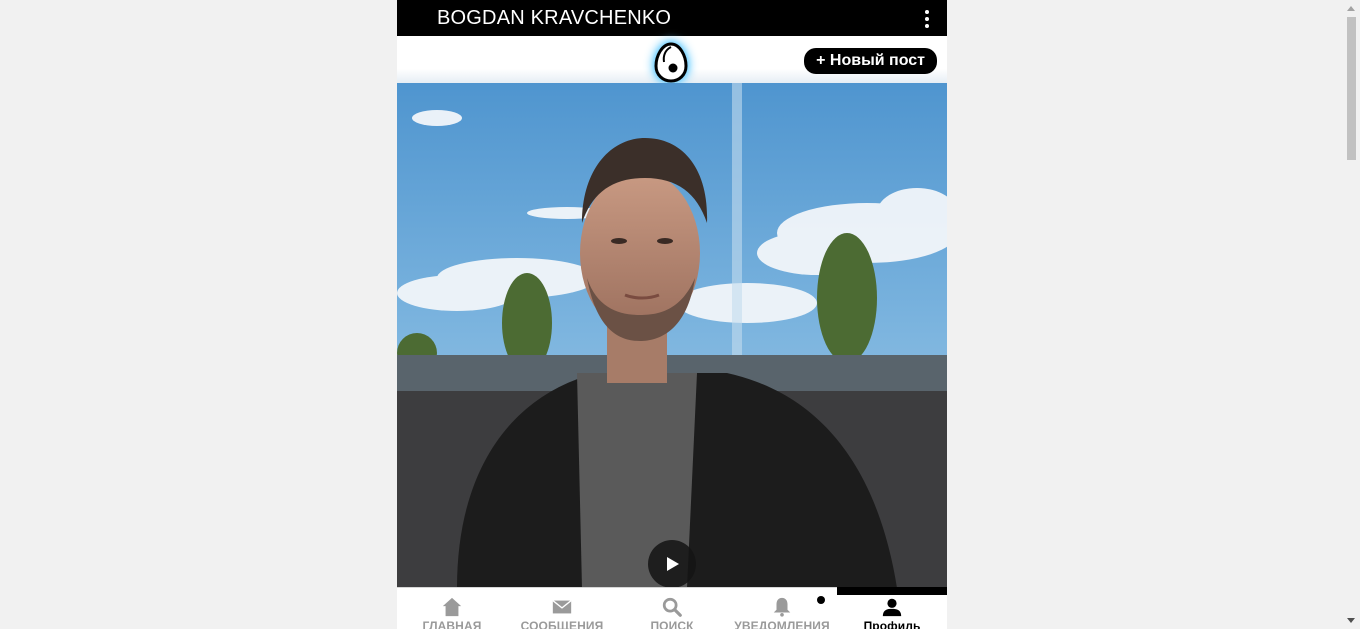 Image resolution: width=1360 pixels, height=629 pixels. Describe the element at coordinates (892, 607) in the screenshot. I see `user-icon` at that location.